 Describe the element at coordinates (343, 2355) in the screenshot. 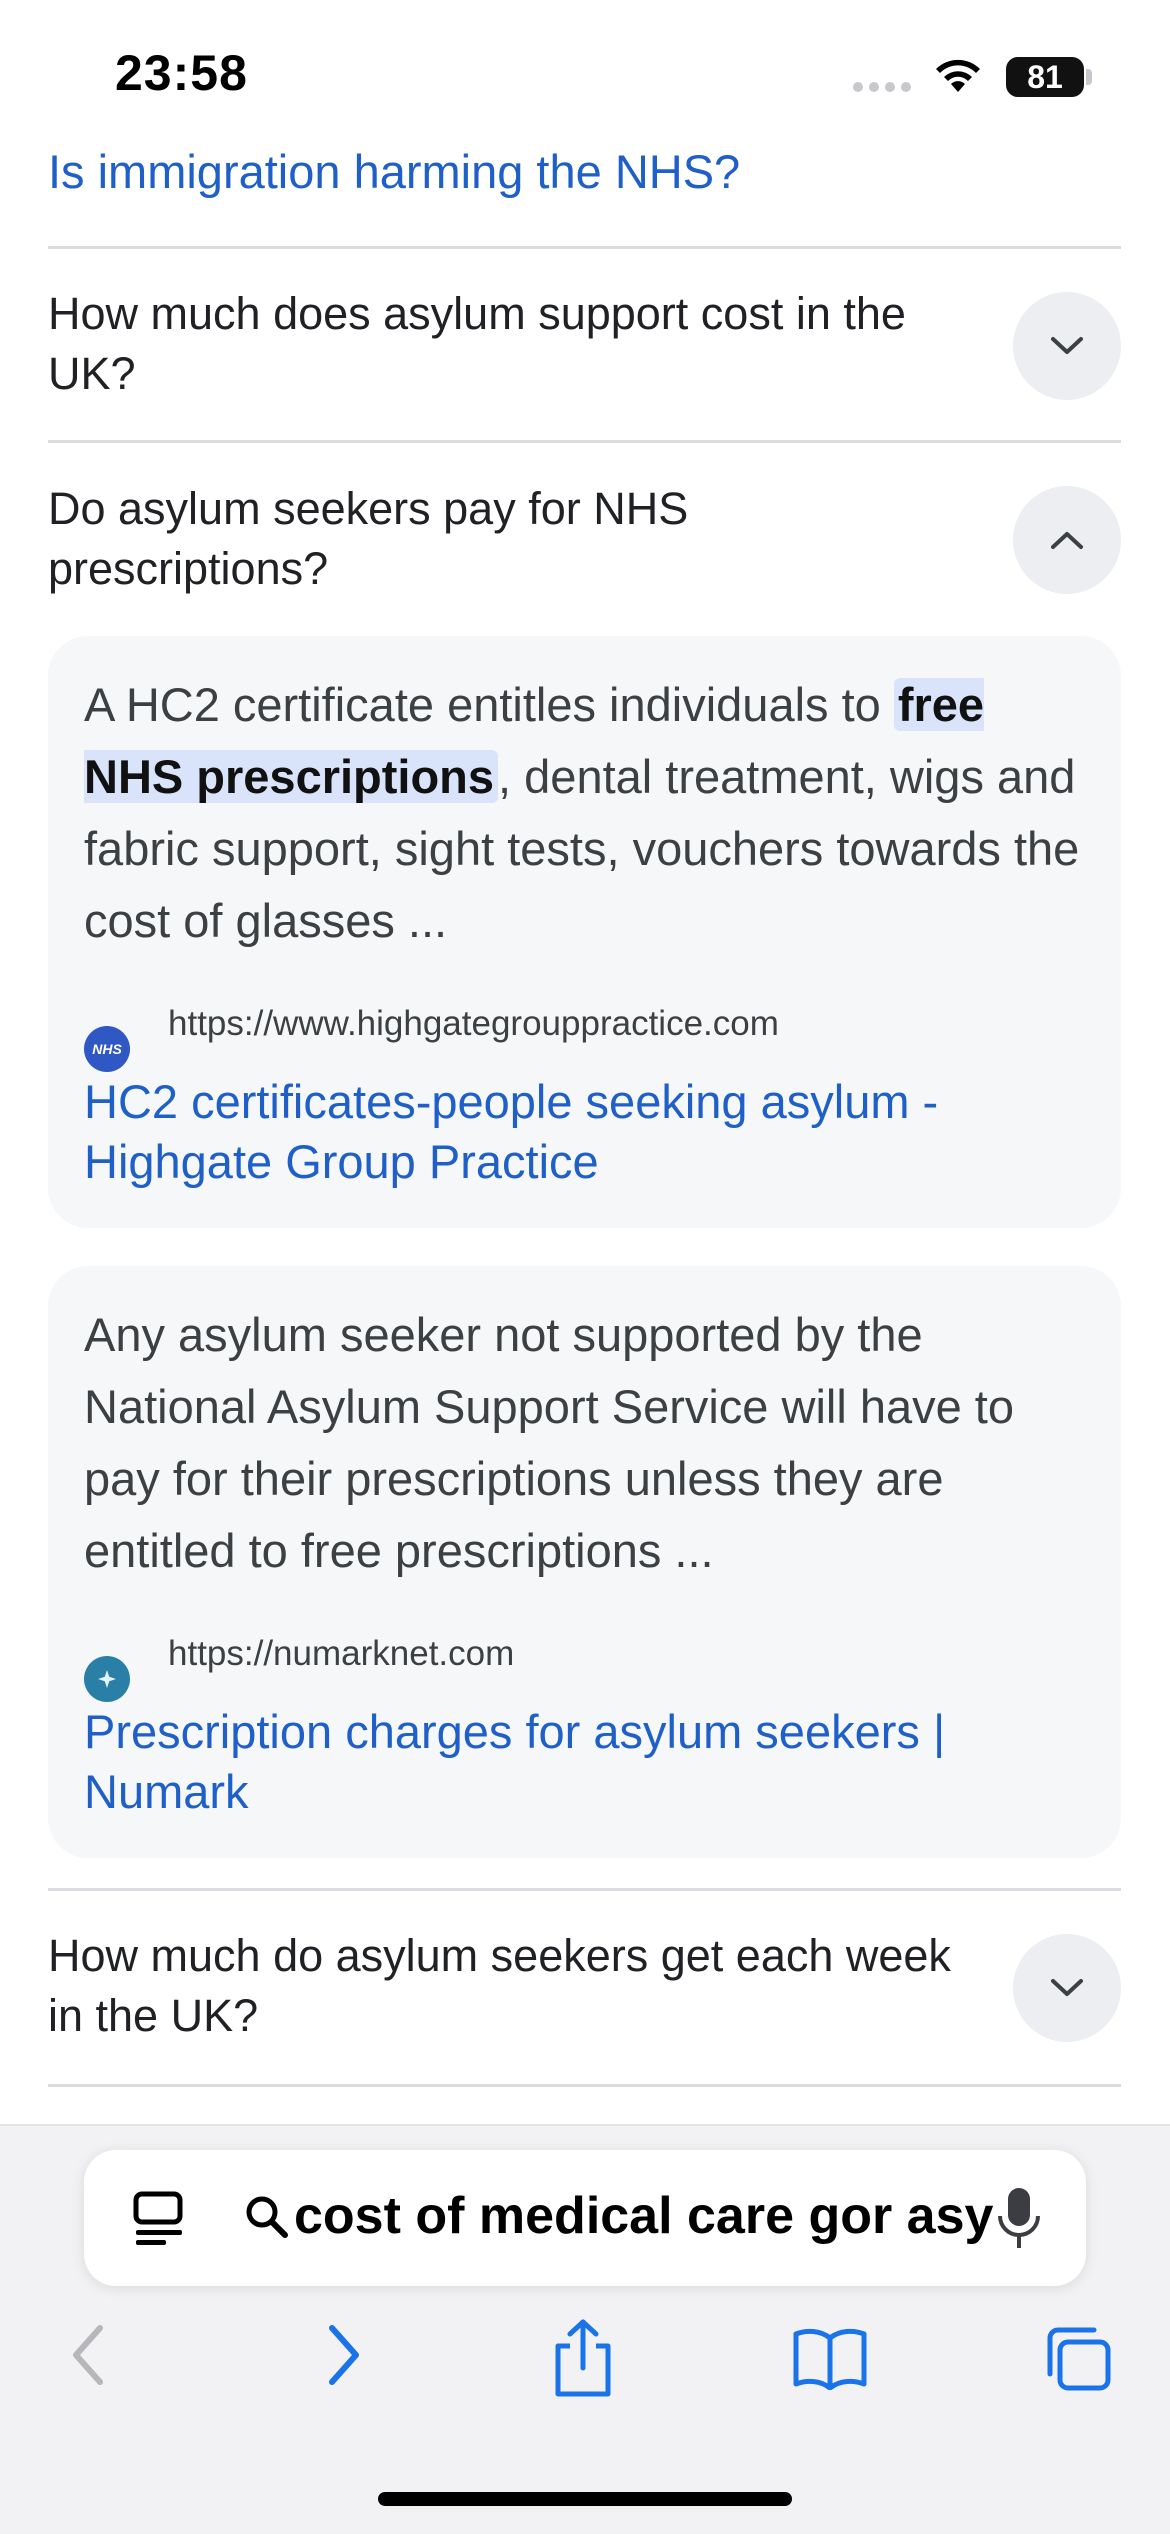

I see `forward-icon` at that location.